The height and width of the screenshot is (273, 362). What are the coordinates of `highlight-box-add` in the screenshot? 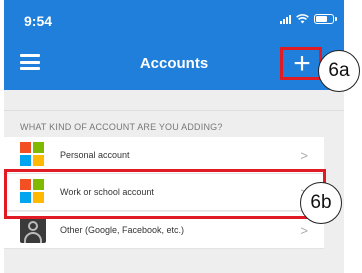 It's located at (301, 63).